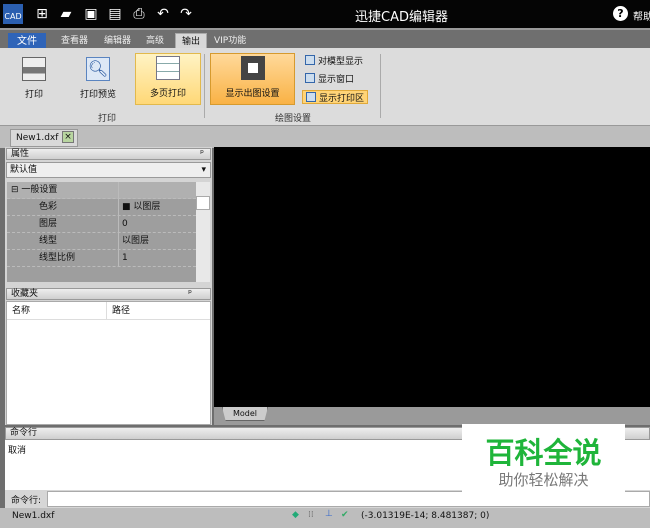 The image size is (650, 528). What do you see at coordinates (310, 78) in the screenshot?
I see `window-icon` at bounding box center [310, 78].